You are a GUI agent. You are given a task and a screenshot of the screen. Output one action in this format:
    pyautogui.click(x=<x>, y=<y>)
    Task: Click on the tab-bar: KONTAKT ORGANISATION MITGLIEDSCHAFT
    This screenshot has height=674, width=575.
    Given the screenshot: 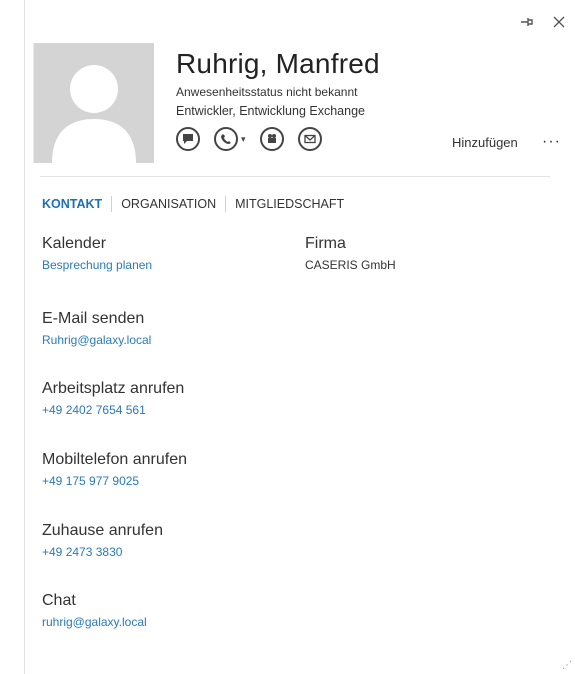 What is the action you would take?
    pyautogui.click(x=197, y=204)
    